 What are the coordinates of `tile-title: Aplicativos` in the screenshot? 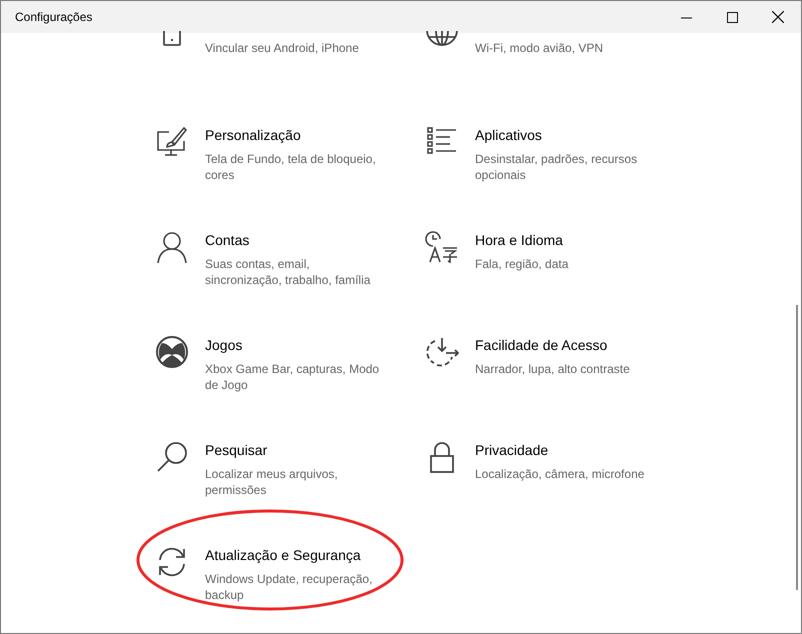 It's located at (509, 135).